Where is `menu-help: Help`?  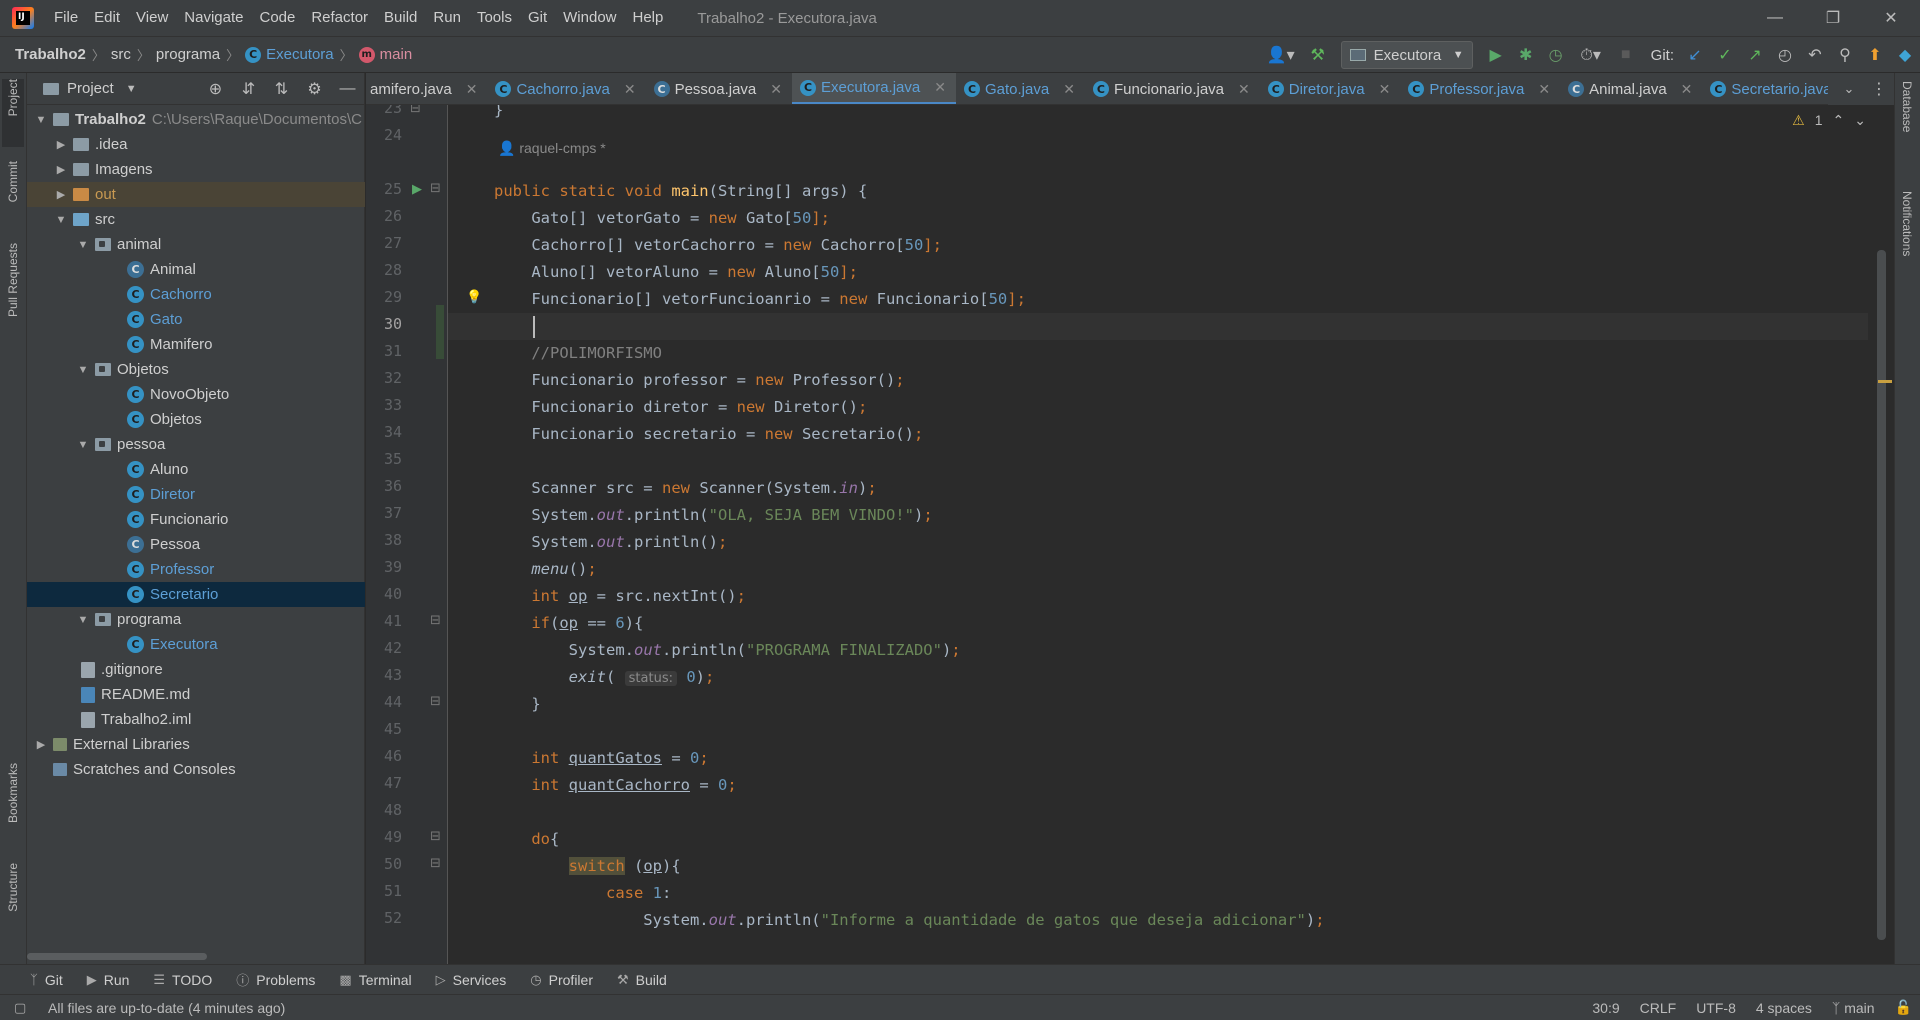
menu-help: Help is located at coordinates (648, 18).